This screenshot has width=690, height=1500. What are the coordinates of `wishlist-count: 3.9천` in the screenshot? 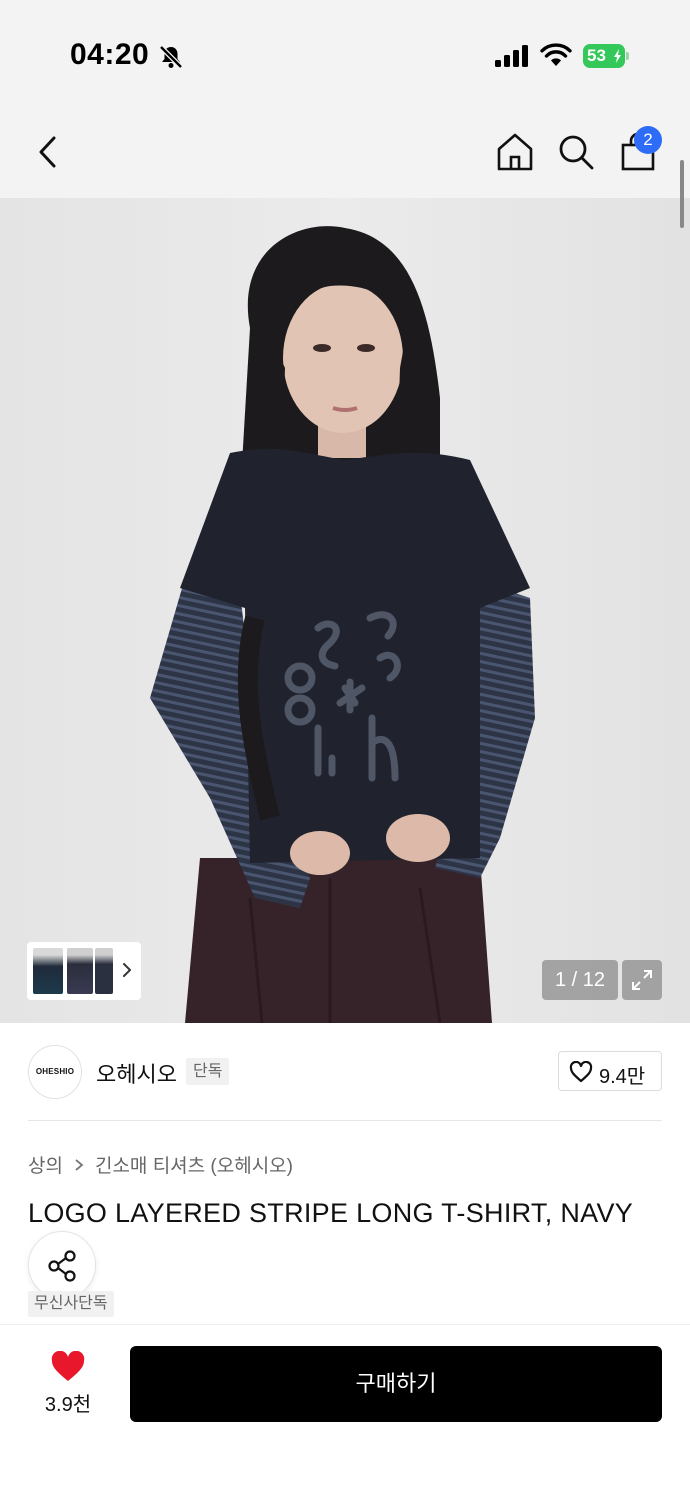 It's located at (68, 1405).